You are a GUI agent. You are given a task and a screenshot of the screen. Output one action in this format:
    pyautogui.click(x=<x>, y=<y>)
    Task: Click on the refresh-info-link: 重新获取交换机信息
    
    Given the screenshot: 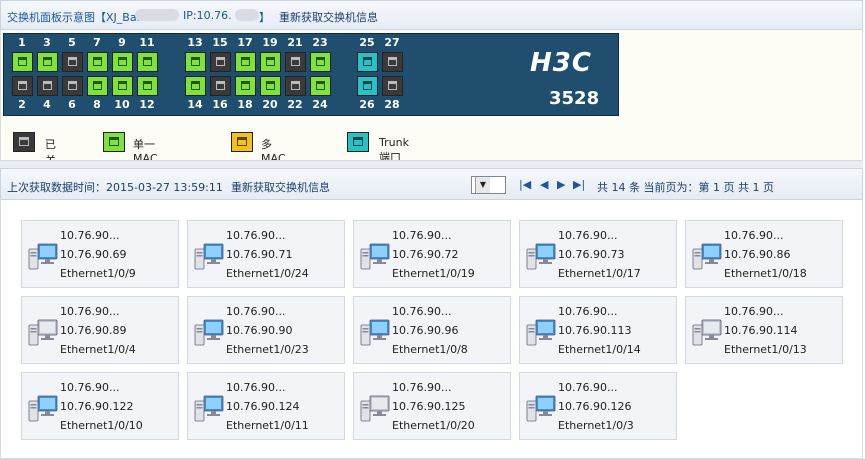 What is the action you would take?
    pyautogui.click(x=280, y=187)
    